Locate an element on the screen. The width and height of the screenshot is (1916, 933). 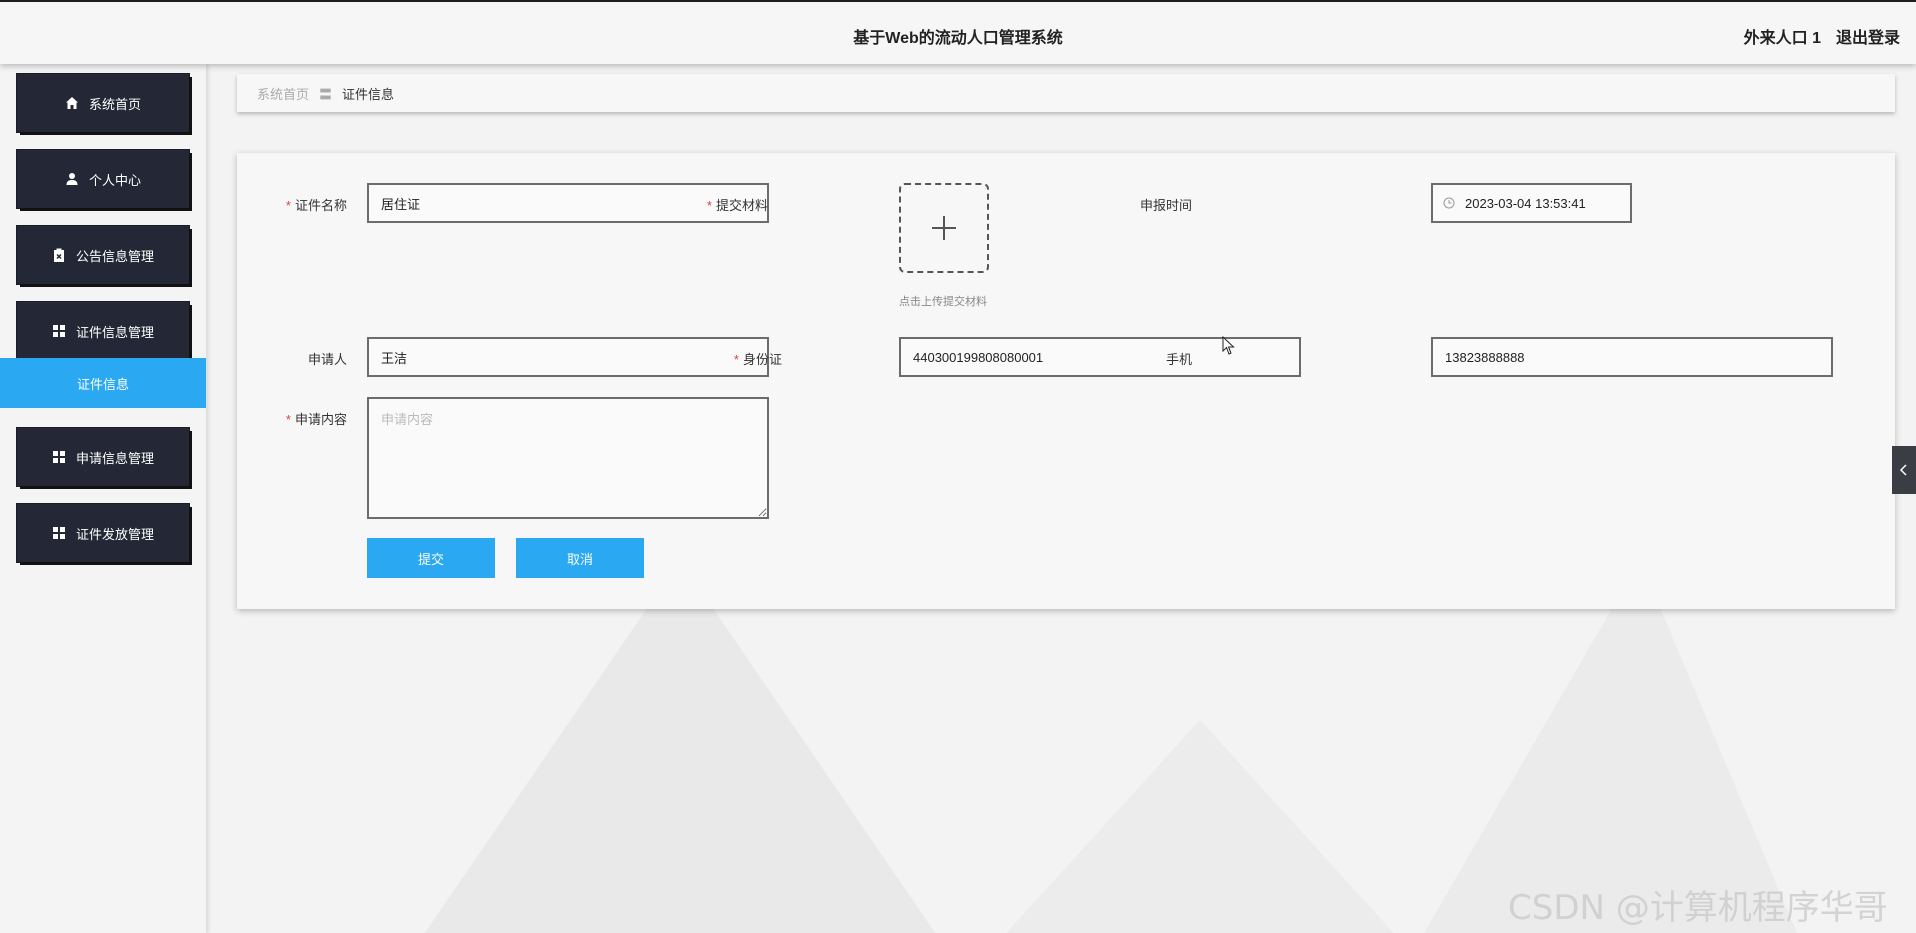
sidebar-item-label: 个人中心 is located at coordinates (114, 180).